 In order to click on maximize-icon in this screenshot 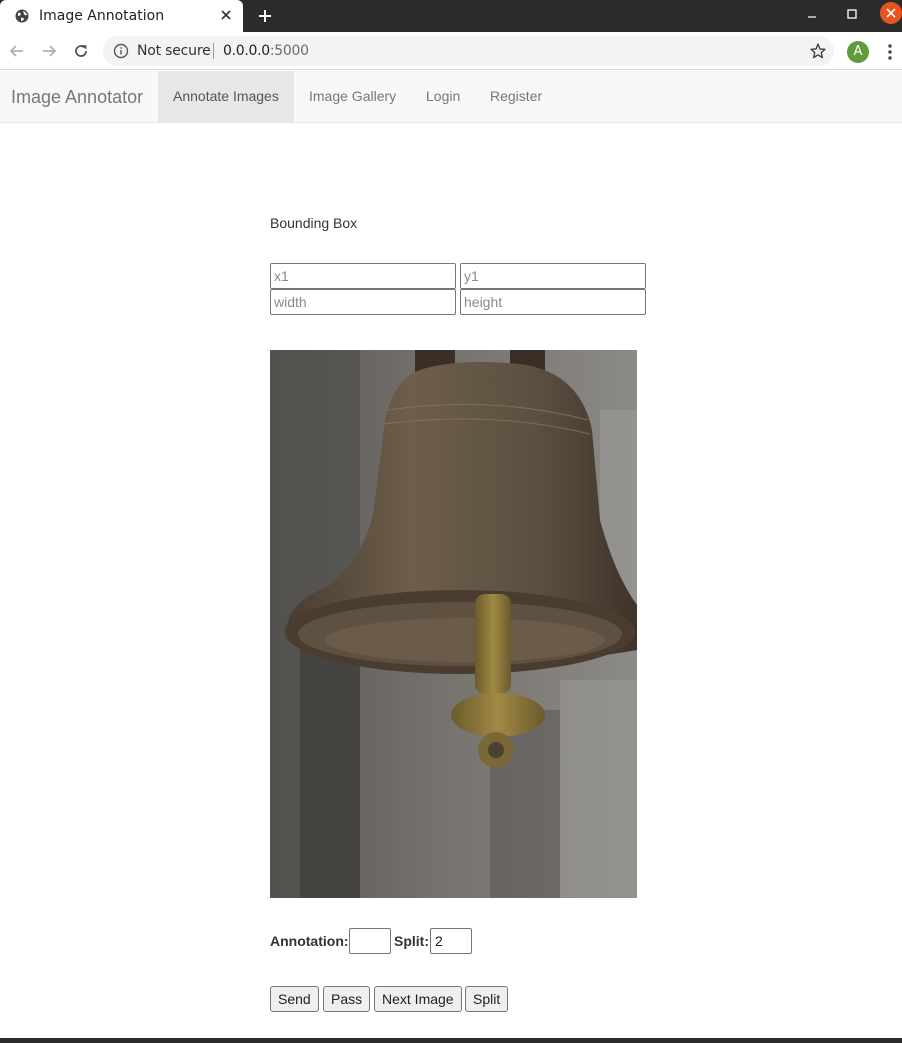, I will do `click(852, 14)`.